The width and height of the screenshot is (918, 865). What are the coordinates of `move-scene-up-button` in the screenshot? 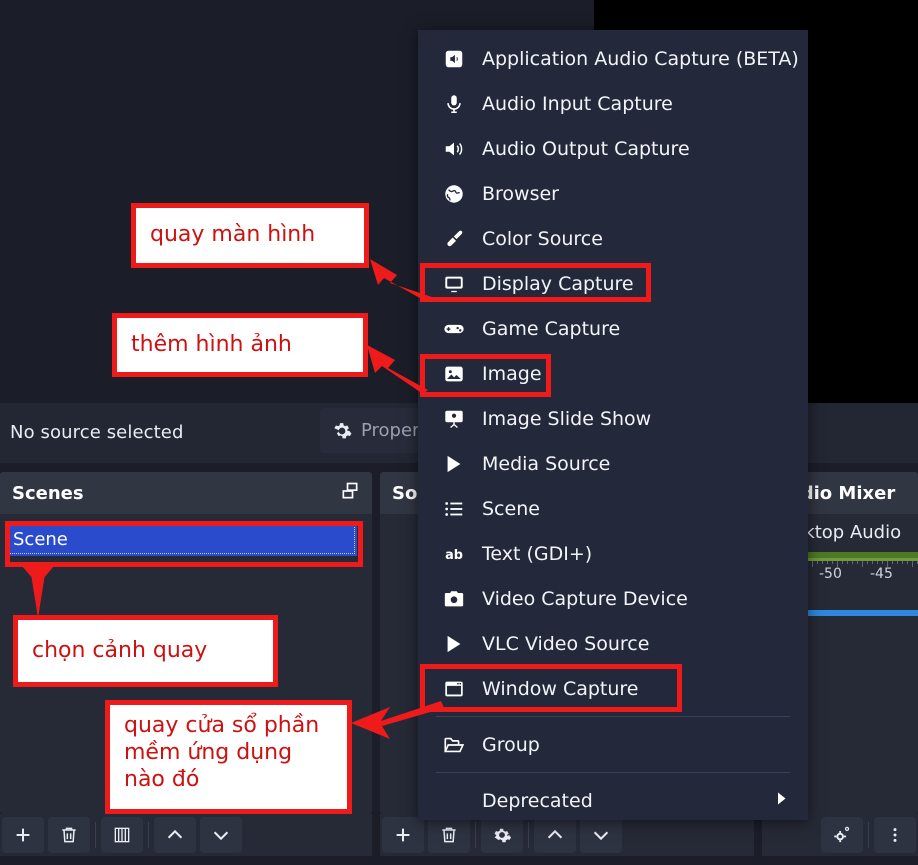 It's located at (175, 835).